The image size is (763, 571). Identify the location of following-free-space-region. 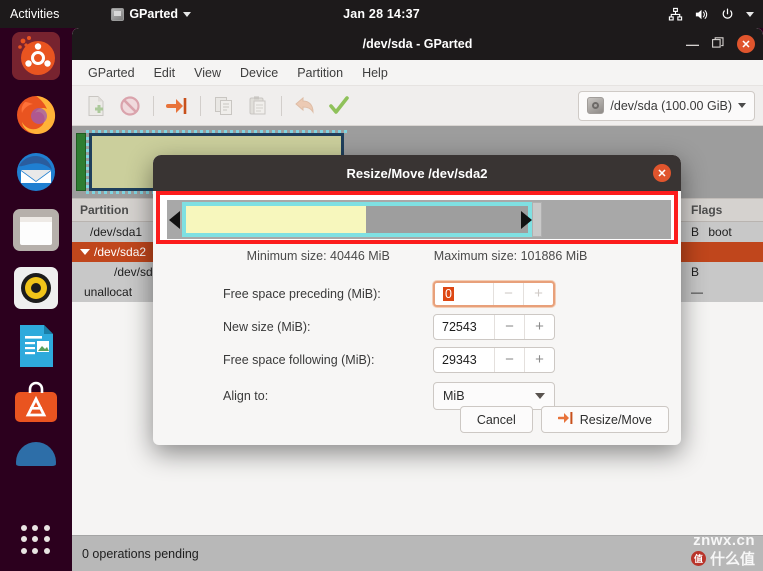
(606, 219).